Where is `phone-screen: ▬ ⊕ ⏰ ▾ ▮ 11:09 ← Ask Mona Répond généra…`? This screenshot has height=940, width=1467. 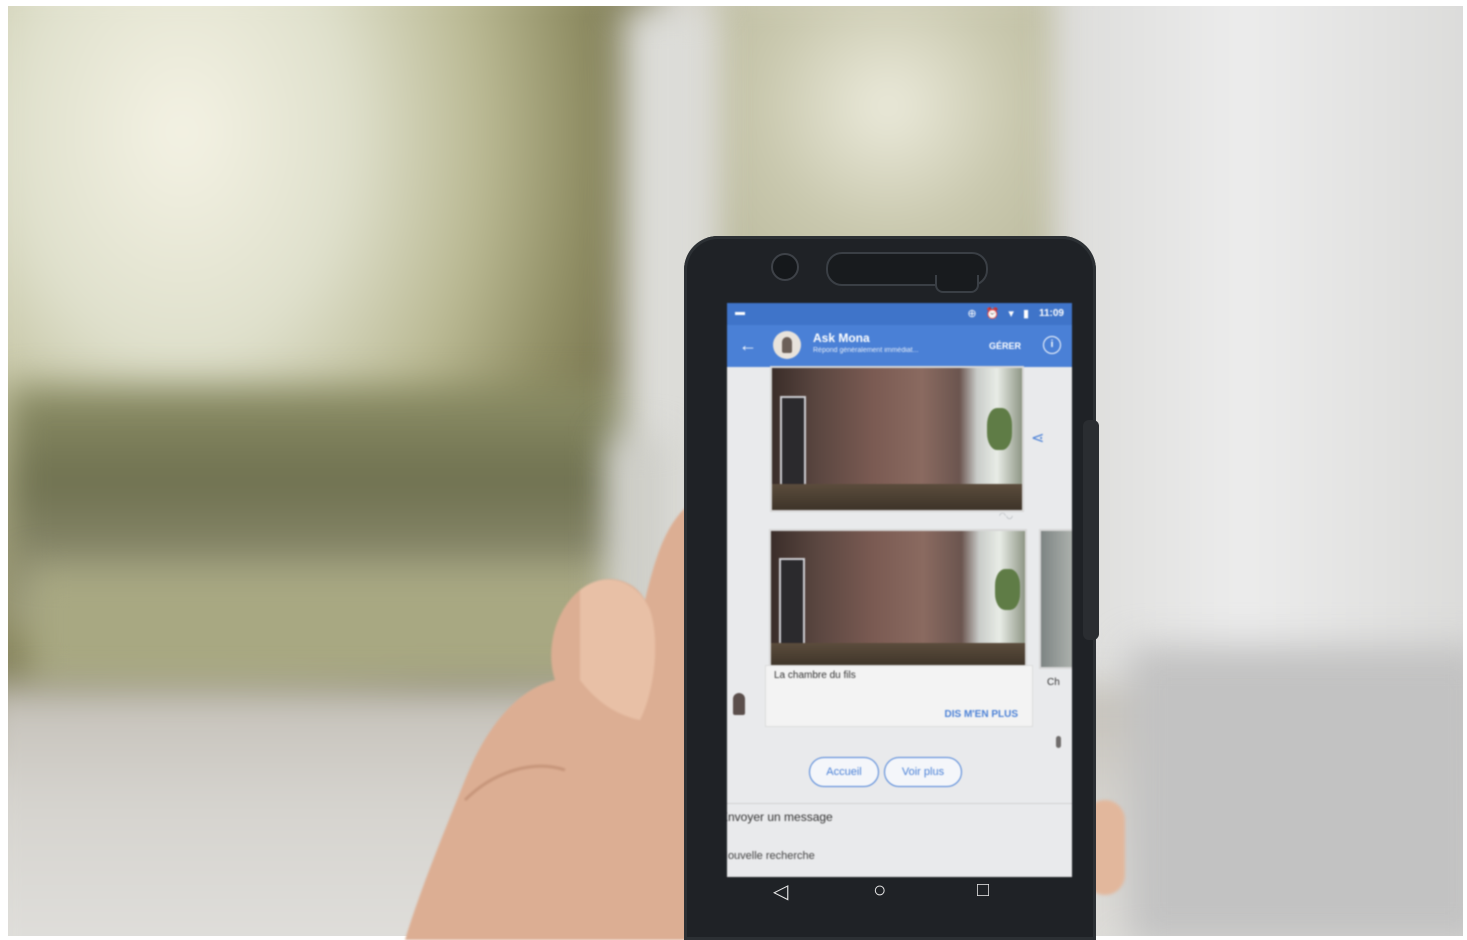
phone-screen: ▬ ⊕ ⏰ ▾ ▮ 11:09 ← Ask Mona Répond généra… is located at coordinates (899, 590).